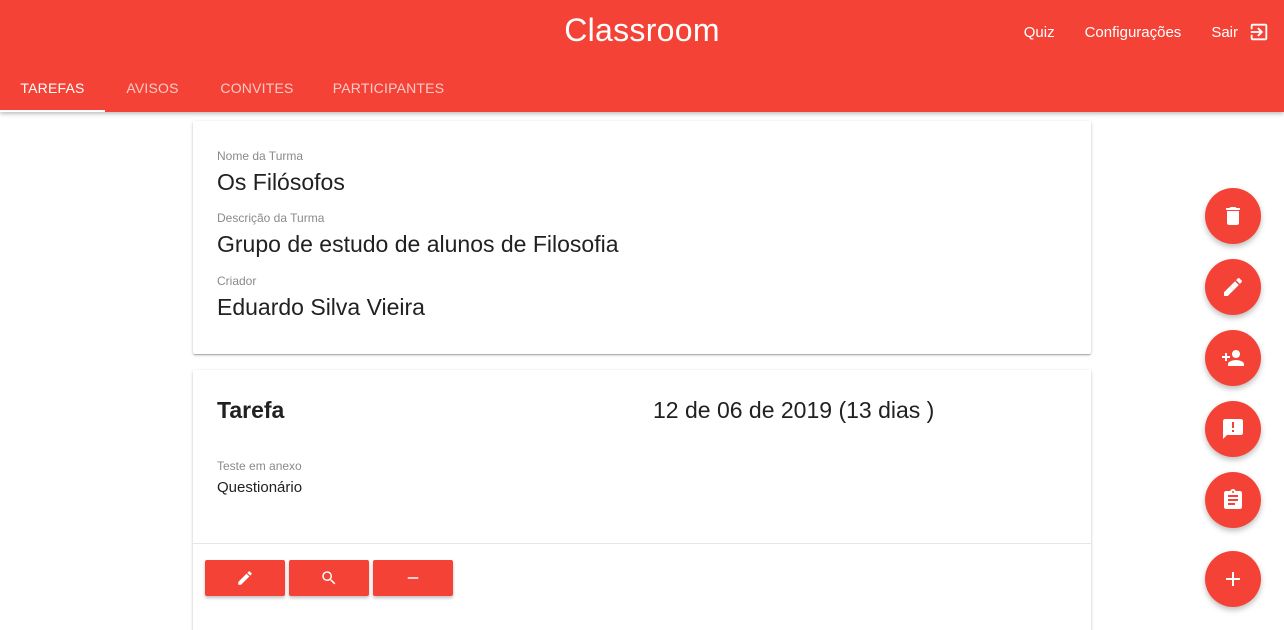 The height and width of the screenshot is (630, 1284). I want to click on remove-task-button, so click(413, 578).